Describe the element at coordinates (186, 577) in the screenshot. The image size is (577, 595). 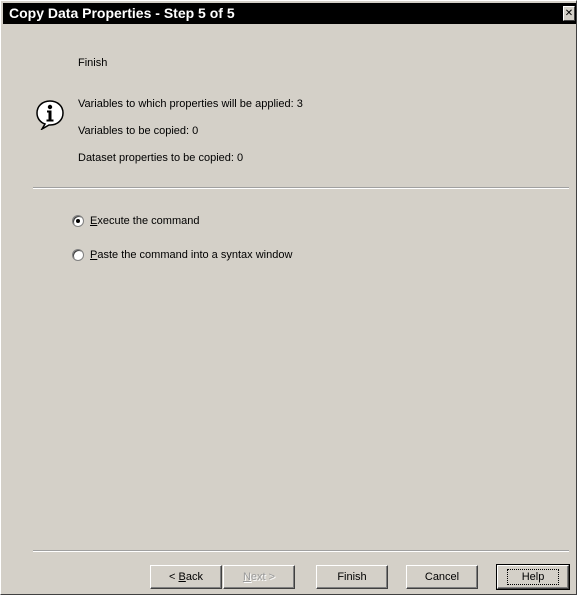
I see `back-button: < Back` at that location.